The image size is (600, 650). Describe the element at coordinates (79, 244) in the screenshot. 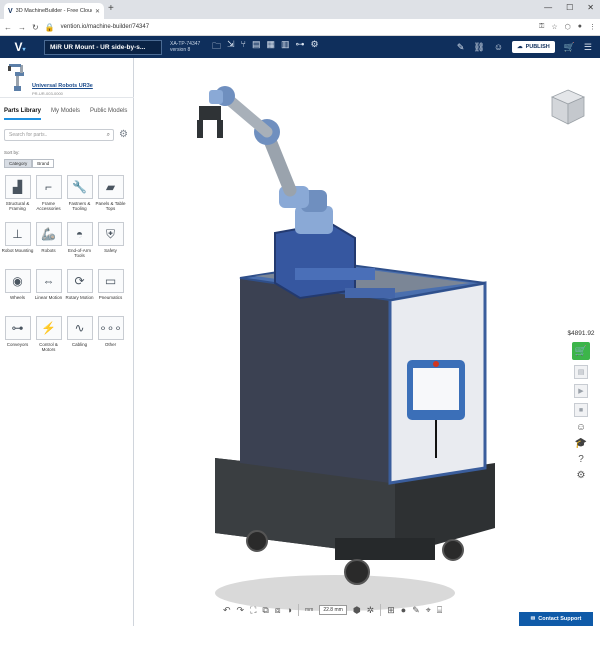

I see `category-end-of-arm-tools: ◓ End-of-Arm Tools` at that location.